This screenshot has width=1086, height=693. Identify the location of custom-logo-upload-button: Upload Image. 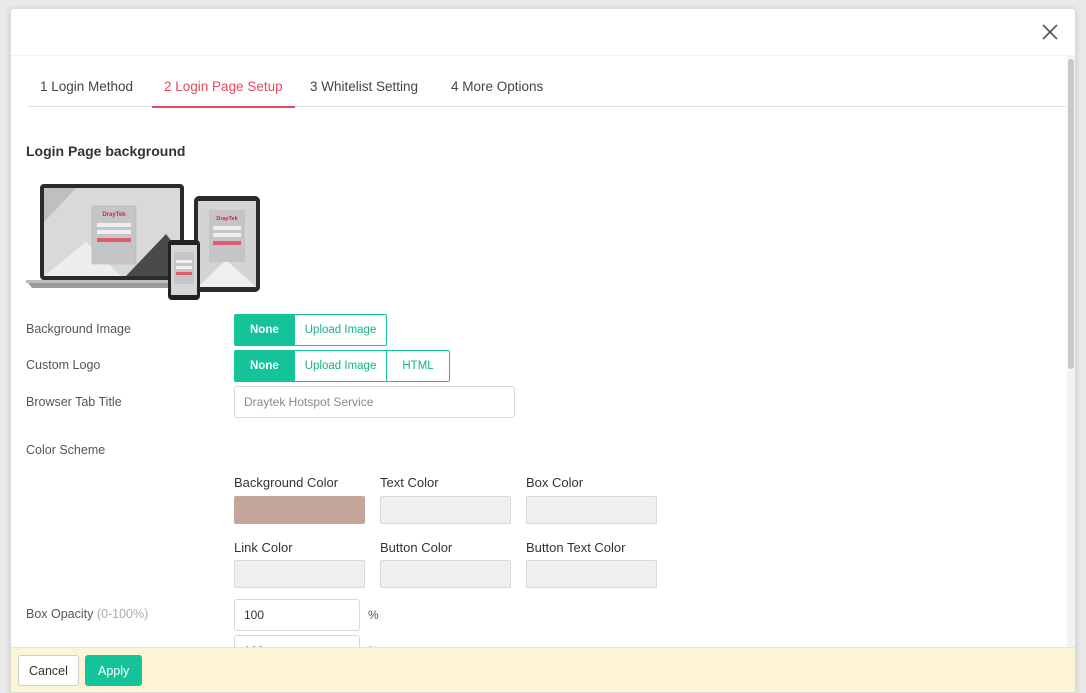
(341, 366).